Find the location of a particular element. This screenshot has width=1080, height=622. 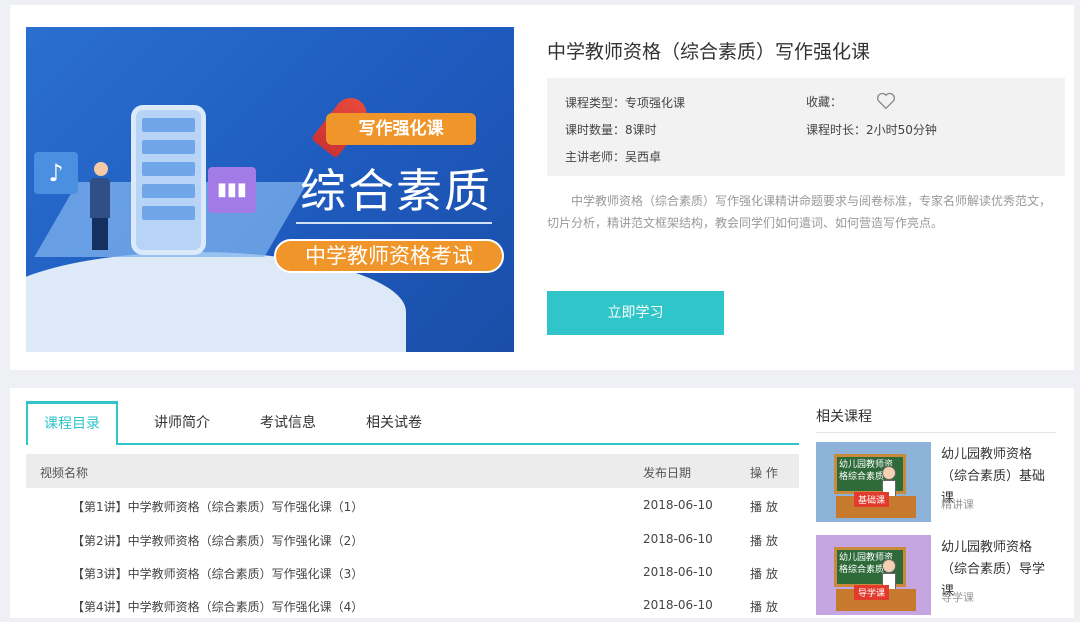

meta-duration-value: 2小时50分钟 is located at coordinates (901, 130).